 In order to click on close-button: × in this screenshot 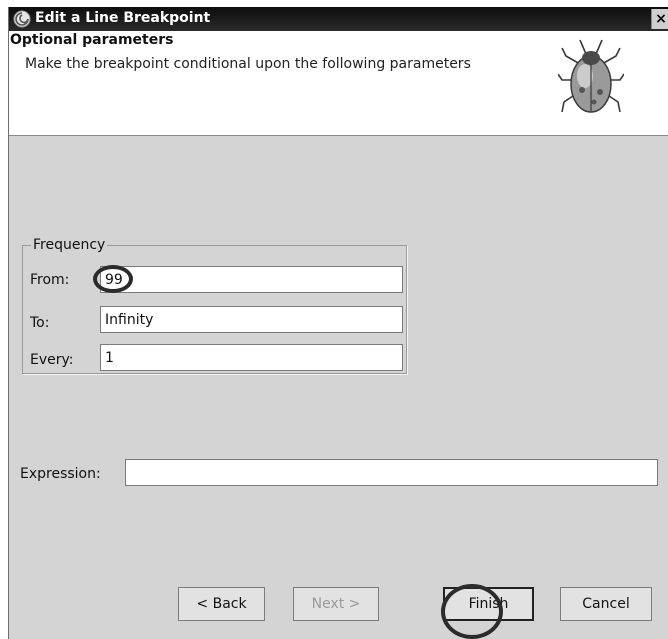, I will do `click(659, 19)`.